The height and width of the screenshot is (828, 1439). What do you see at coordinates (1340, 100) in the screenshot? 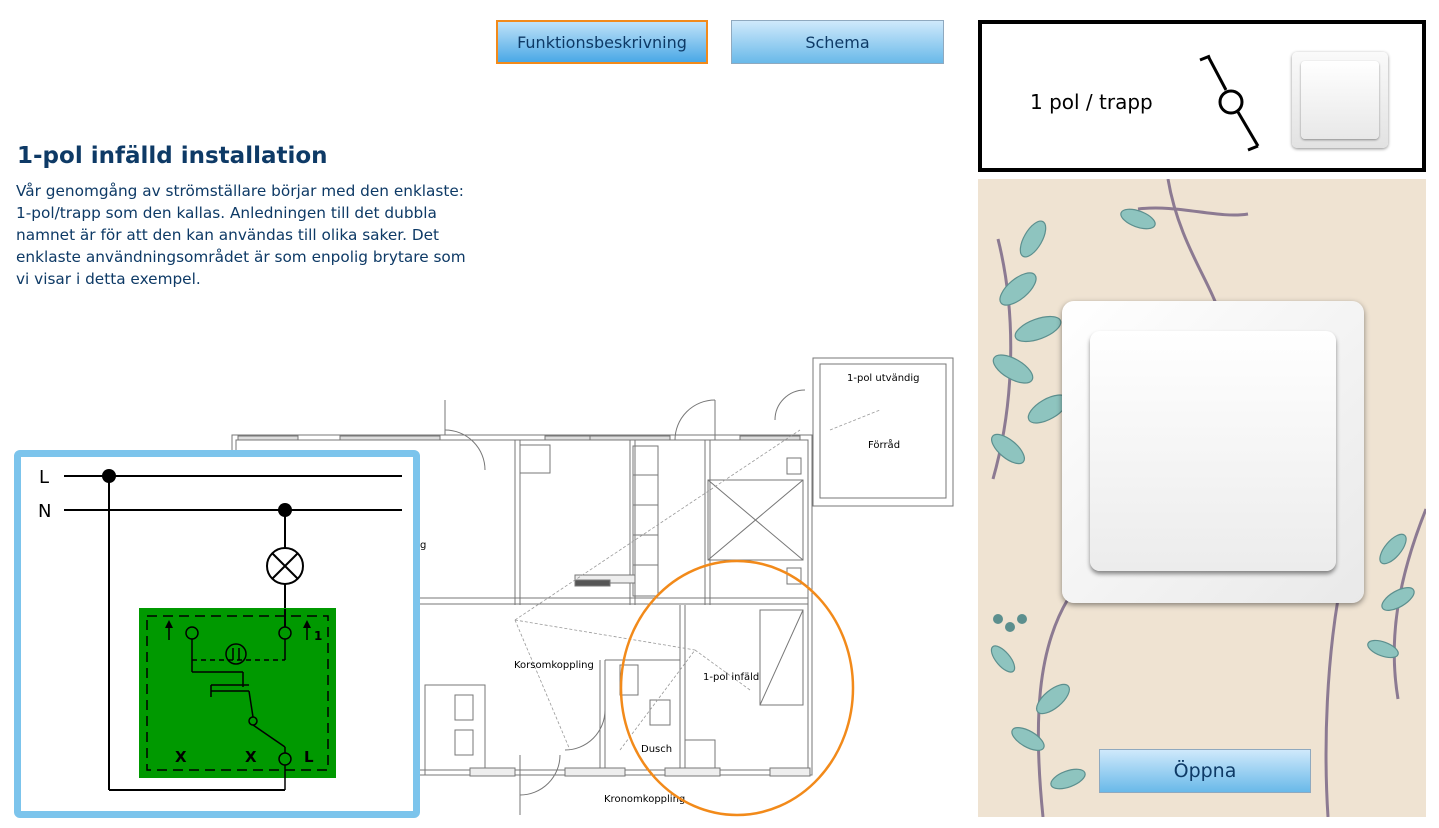
I see `switch-thumbnail` at bounding box center [1340, 100].